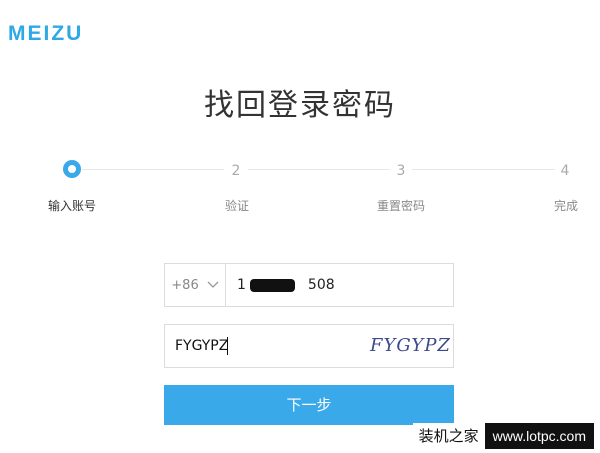  I want to click on country-code-value: +86, so click(185, 285).